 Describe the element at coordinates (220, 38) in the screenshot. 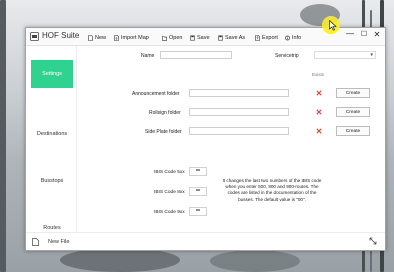

I see `save-as-icon` at that location.